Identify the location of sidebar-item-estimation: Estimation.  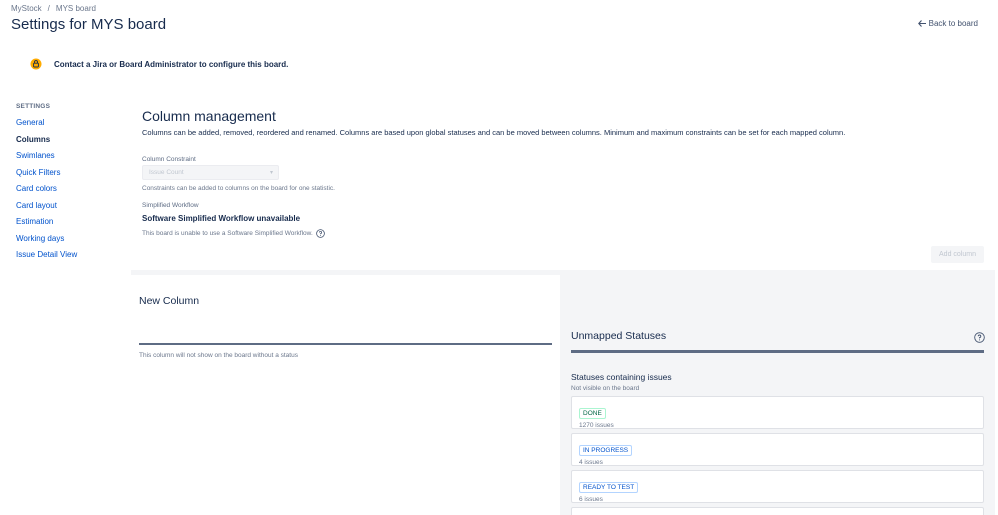
(66, 222).